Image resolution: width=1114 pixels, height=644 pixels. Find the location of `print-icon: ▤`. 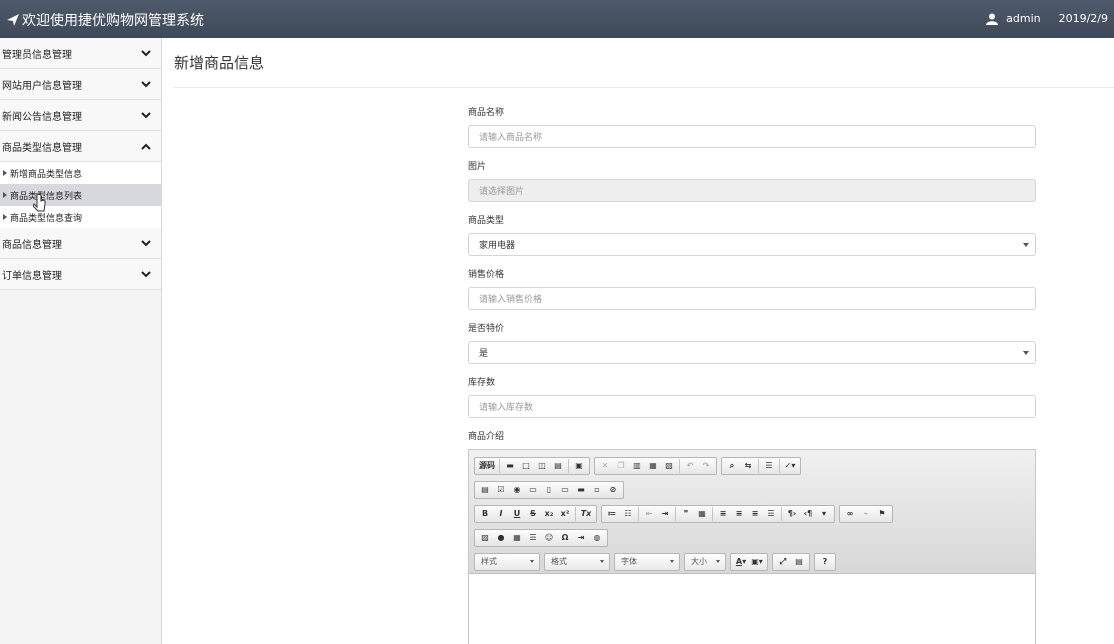

print-icon: ▤ is located at coordinates (558, 466).